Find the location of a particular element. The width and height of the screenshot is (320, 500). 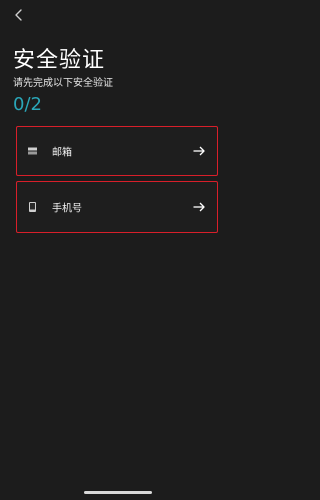

page-subtitle: 请先完成以下安全验证 is located at coordinates (63, 83).